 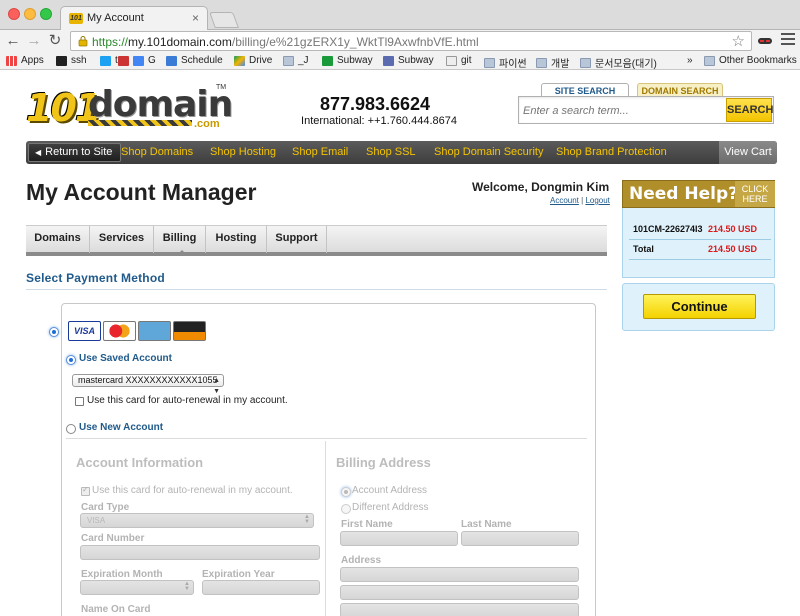 I want to click on account-tabs: Domains Services Billing Hosting Support, so click(x=316, y=240).